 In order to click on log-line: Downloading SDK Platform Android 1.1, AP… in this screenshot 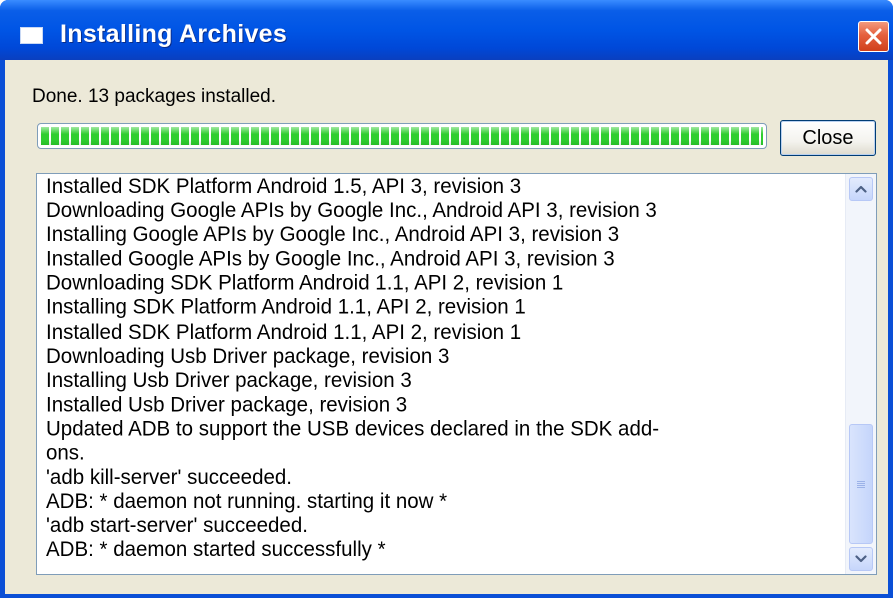, I will do `click(305, 283)`.